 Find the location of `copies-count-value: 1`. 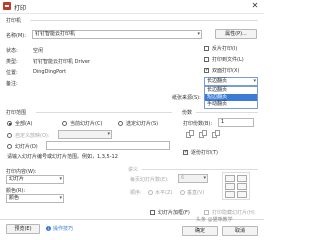

copies-count-value: 1 is located at coordinates (223, 122).